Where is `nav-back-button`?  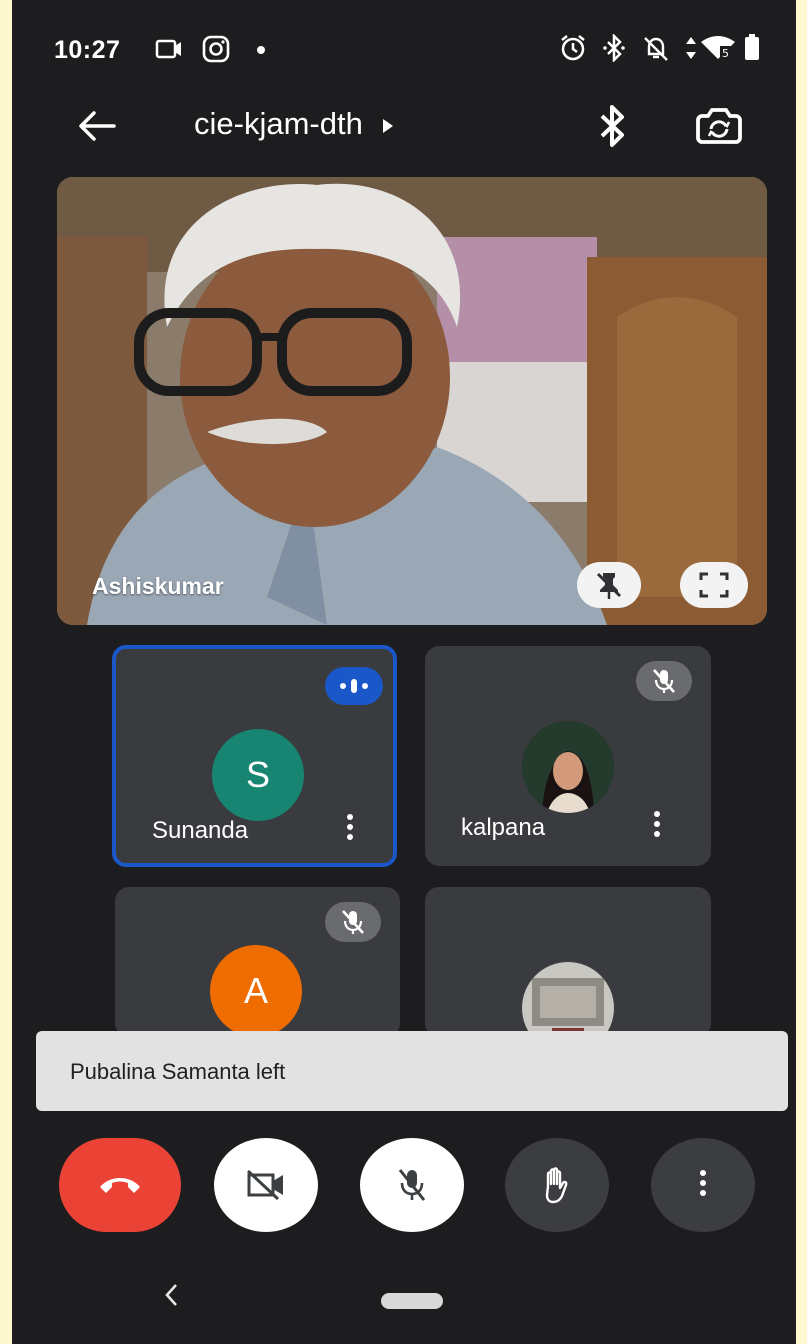
nav-back-button is located at coordinates (171, 1298).